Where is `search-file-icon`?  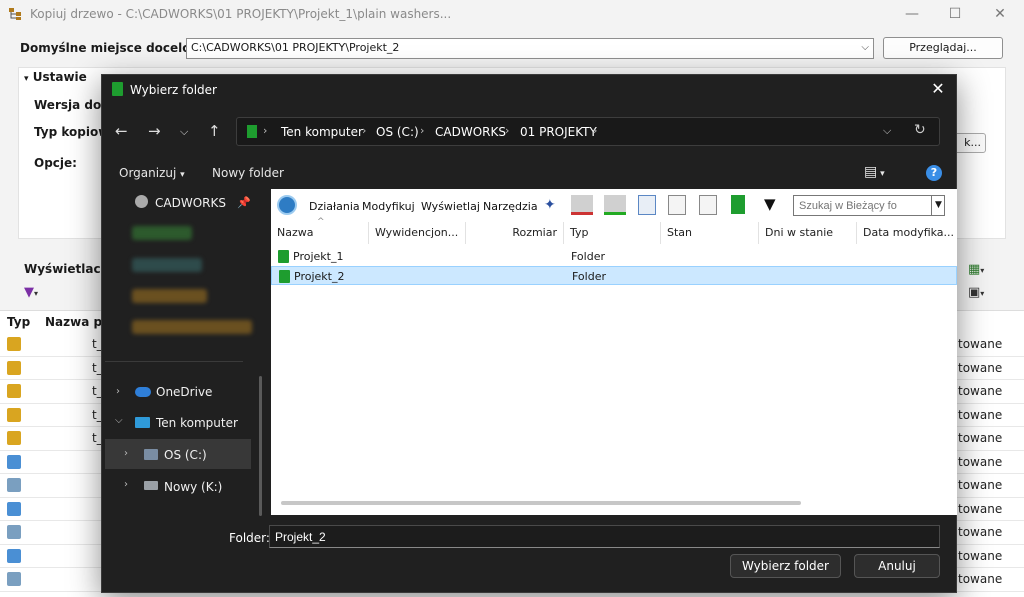 search-file-icon is located at coordinates (677, 205).